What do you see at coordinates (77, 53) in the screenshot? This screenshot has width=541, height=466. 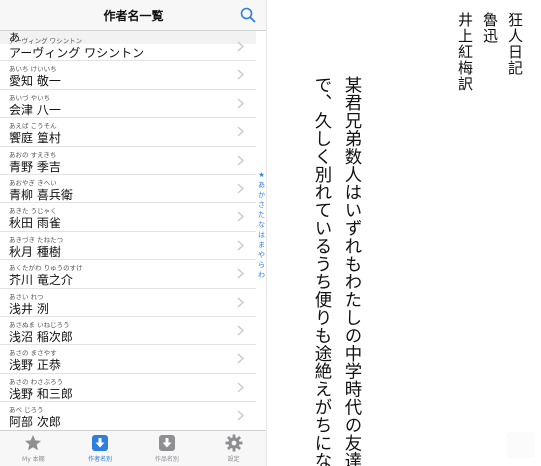 I see `author-name: アーヴィング ワシントン` at bounding box center [77, 53].